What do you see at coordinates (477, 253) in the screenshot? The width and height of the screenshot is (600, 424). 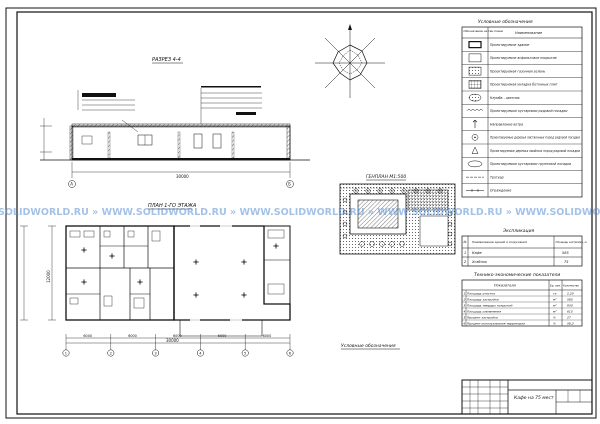 I see `explication-row-1-name: Кафе` at bounding box center [477, 253].